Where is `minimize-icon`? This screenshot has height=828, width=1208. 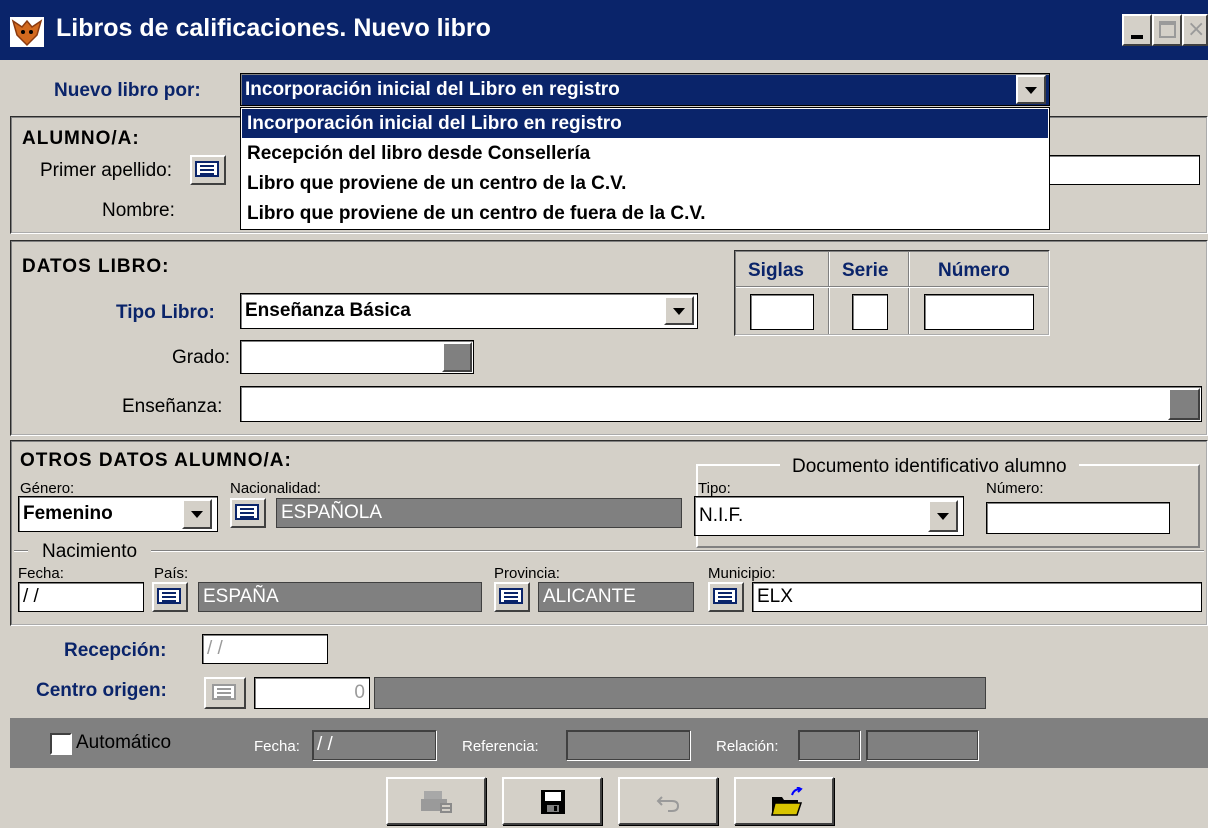
minimize-icon is located at coordinates (1137, 37).